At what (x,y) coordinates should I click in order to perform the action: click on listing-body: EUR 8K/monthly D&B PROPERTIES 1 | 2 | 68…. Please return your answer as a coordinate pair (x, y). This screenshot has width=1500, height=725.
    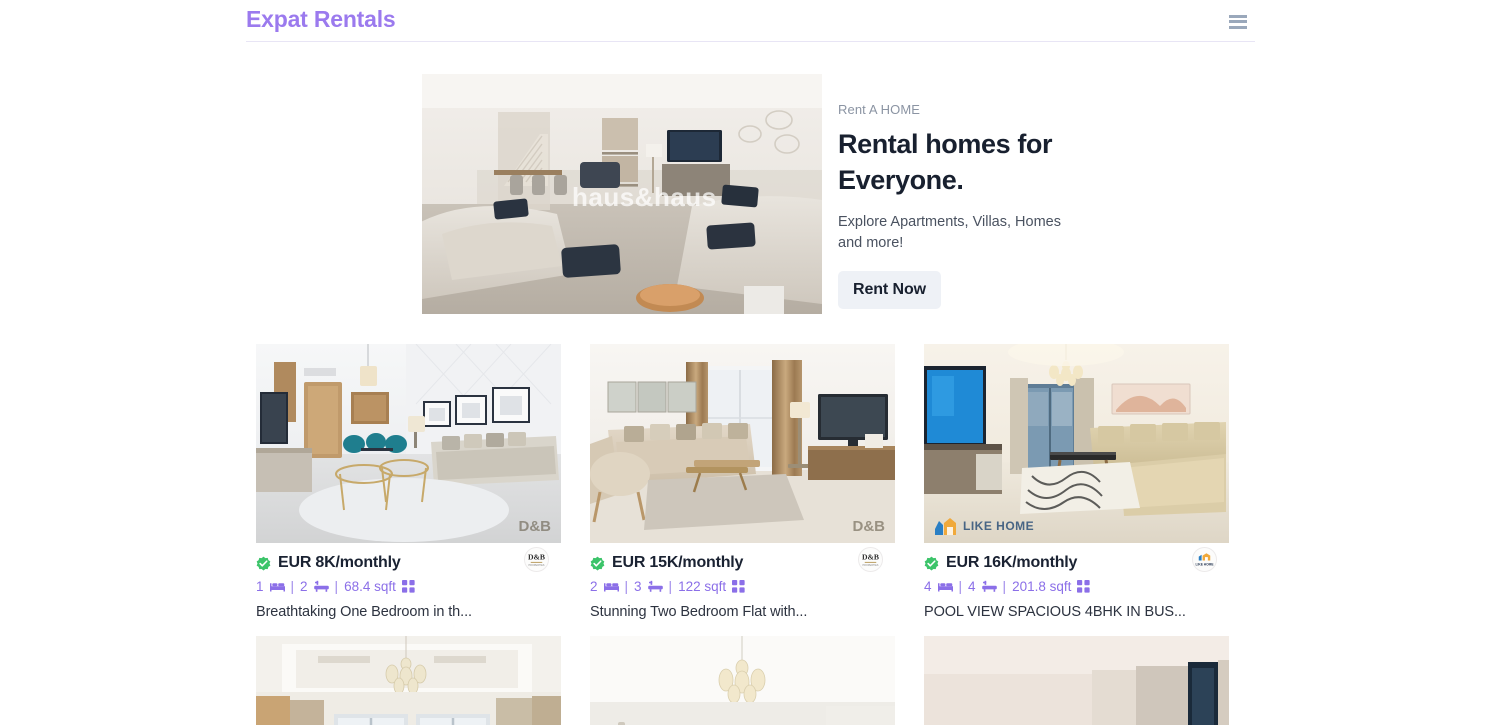
    Looking at the image, I should click on (408, 581).